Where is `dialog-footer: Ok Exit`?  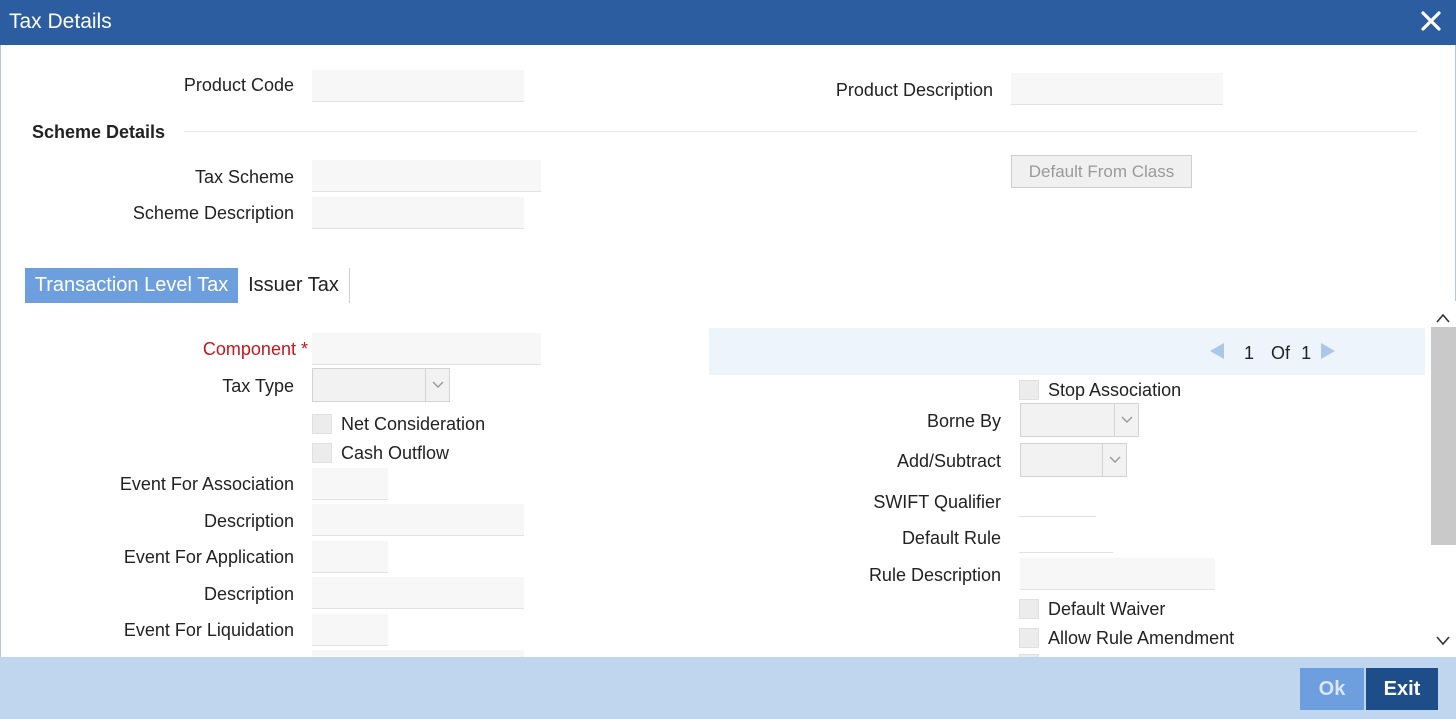
dialog-footer: Ok Exit is located at coordinates (728, 688).